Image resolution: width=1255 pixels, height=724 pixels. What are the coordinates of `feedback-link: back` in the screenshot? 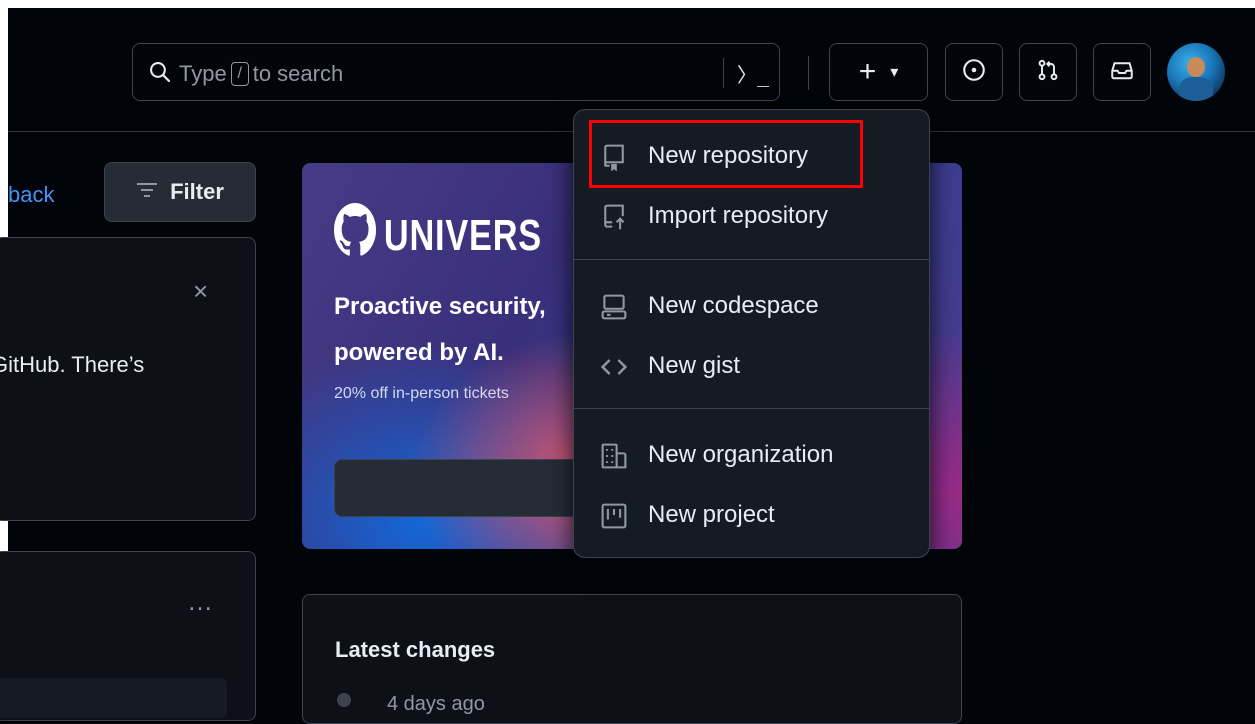 It's located at (31, 195).